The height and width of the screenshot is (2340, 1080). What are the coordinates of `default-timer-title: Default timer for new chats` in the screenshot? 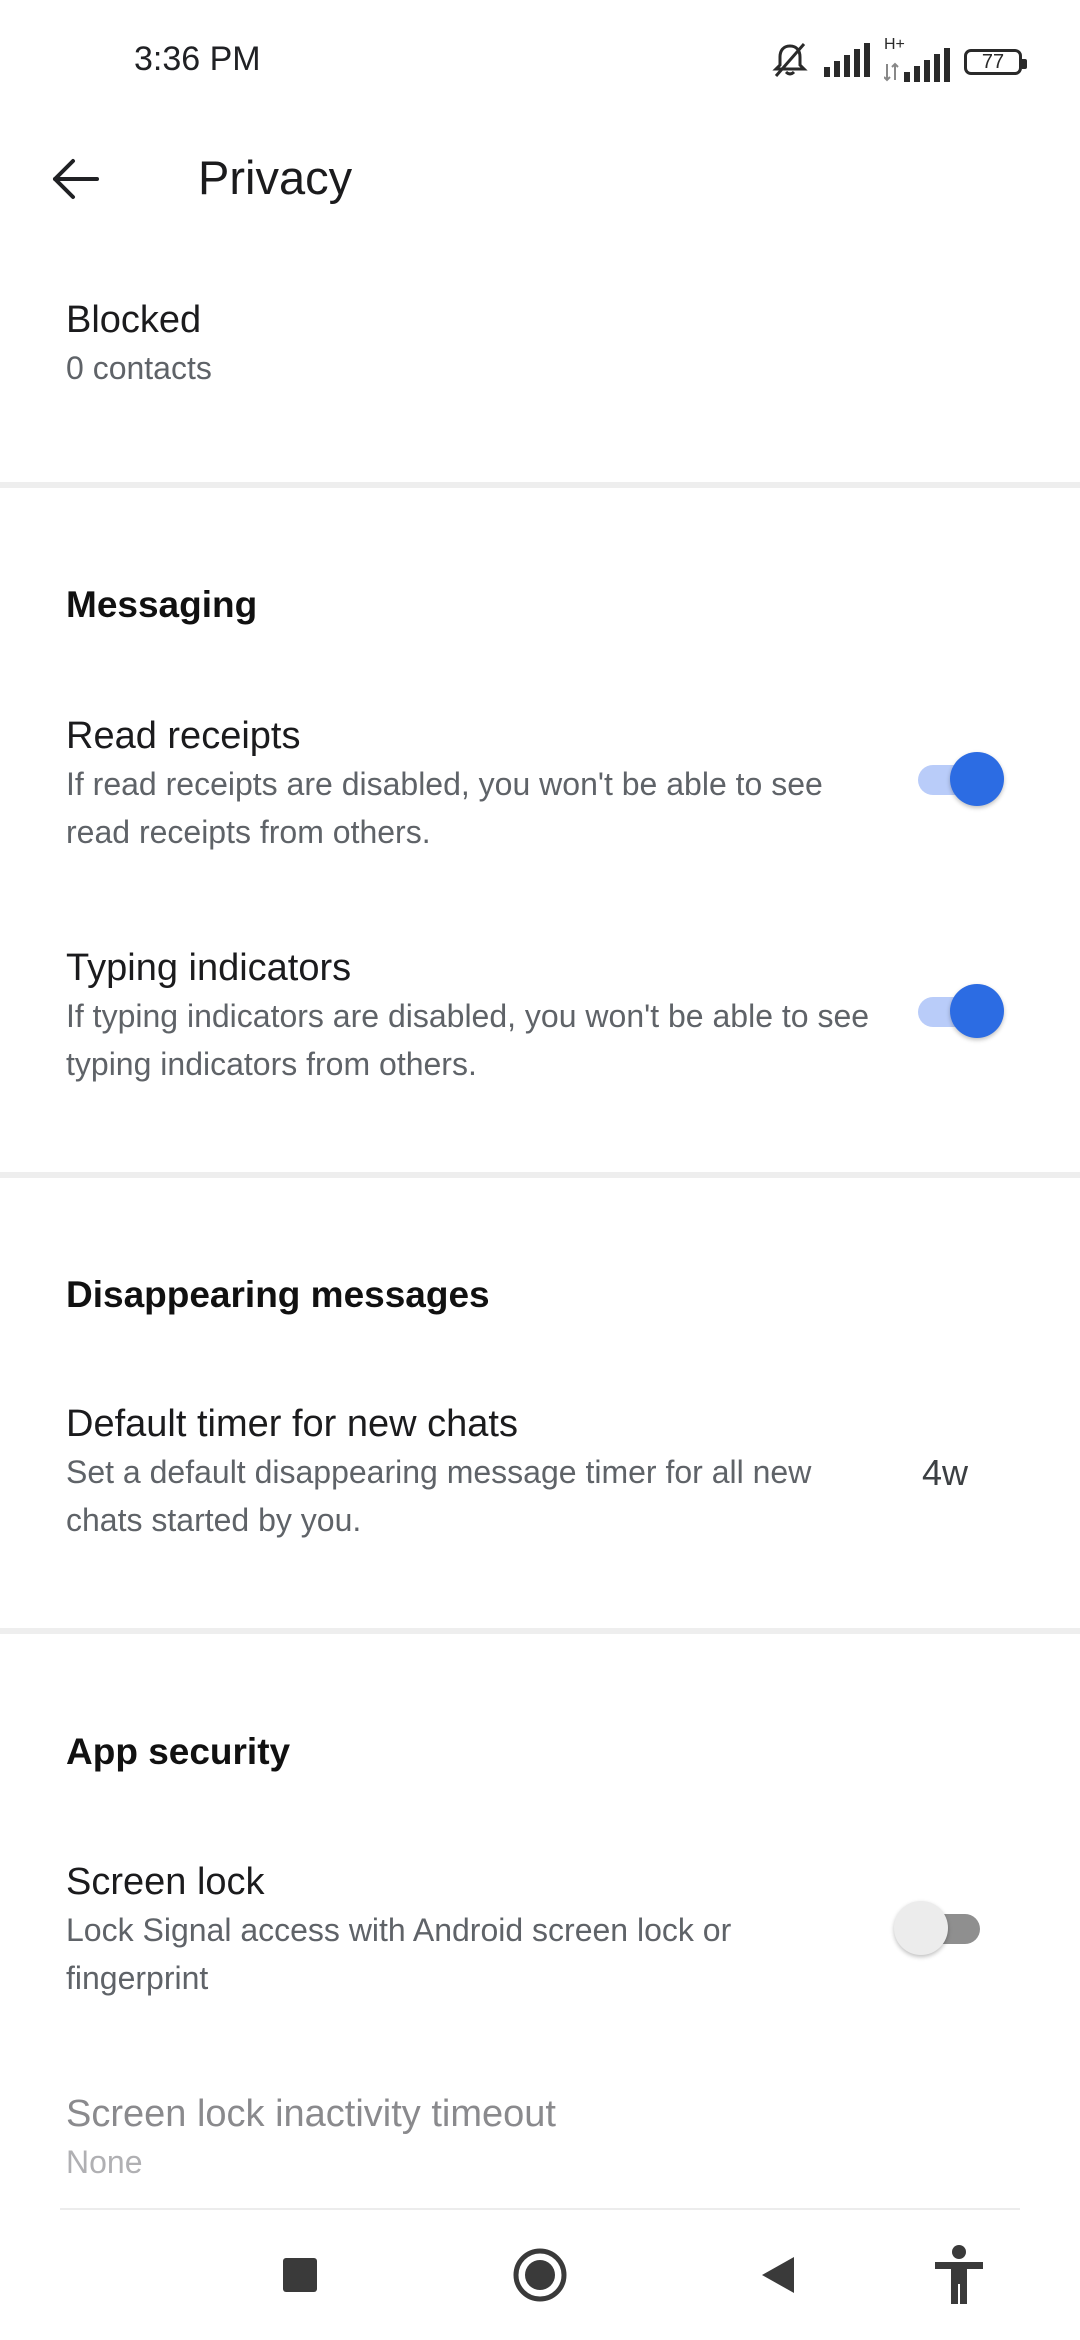 It's located at (292, 1424).